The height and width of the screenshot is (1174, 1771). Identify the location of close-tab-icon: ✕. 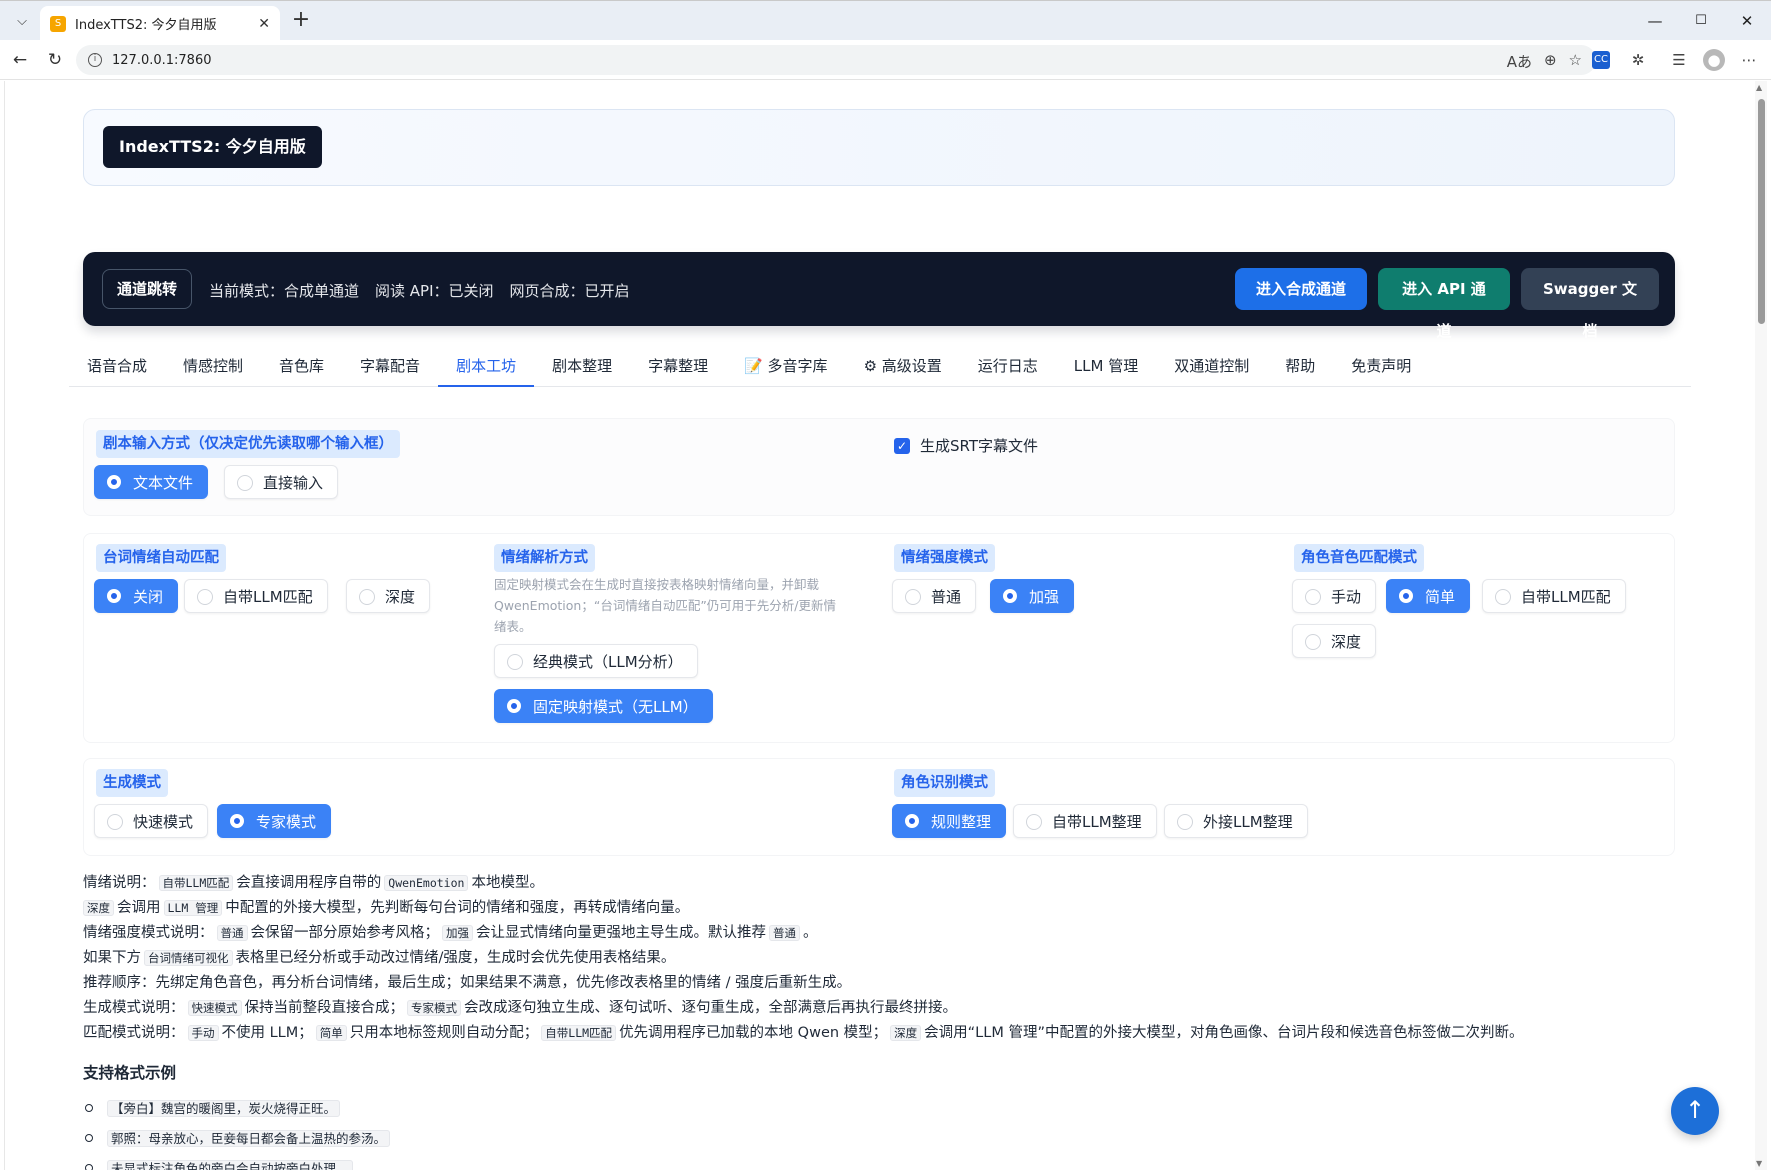
(264, 24).